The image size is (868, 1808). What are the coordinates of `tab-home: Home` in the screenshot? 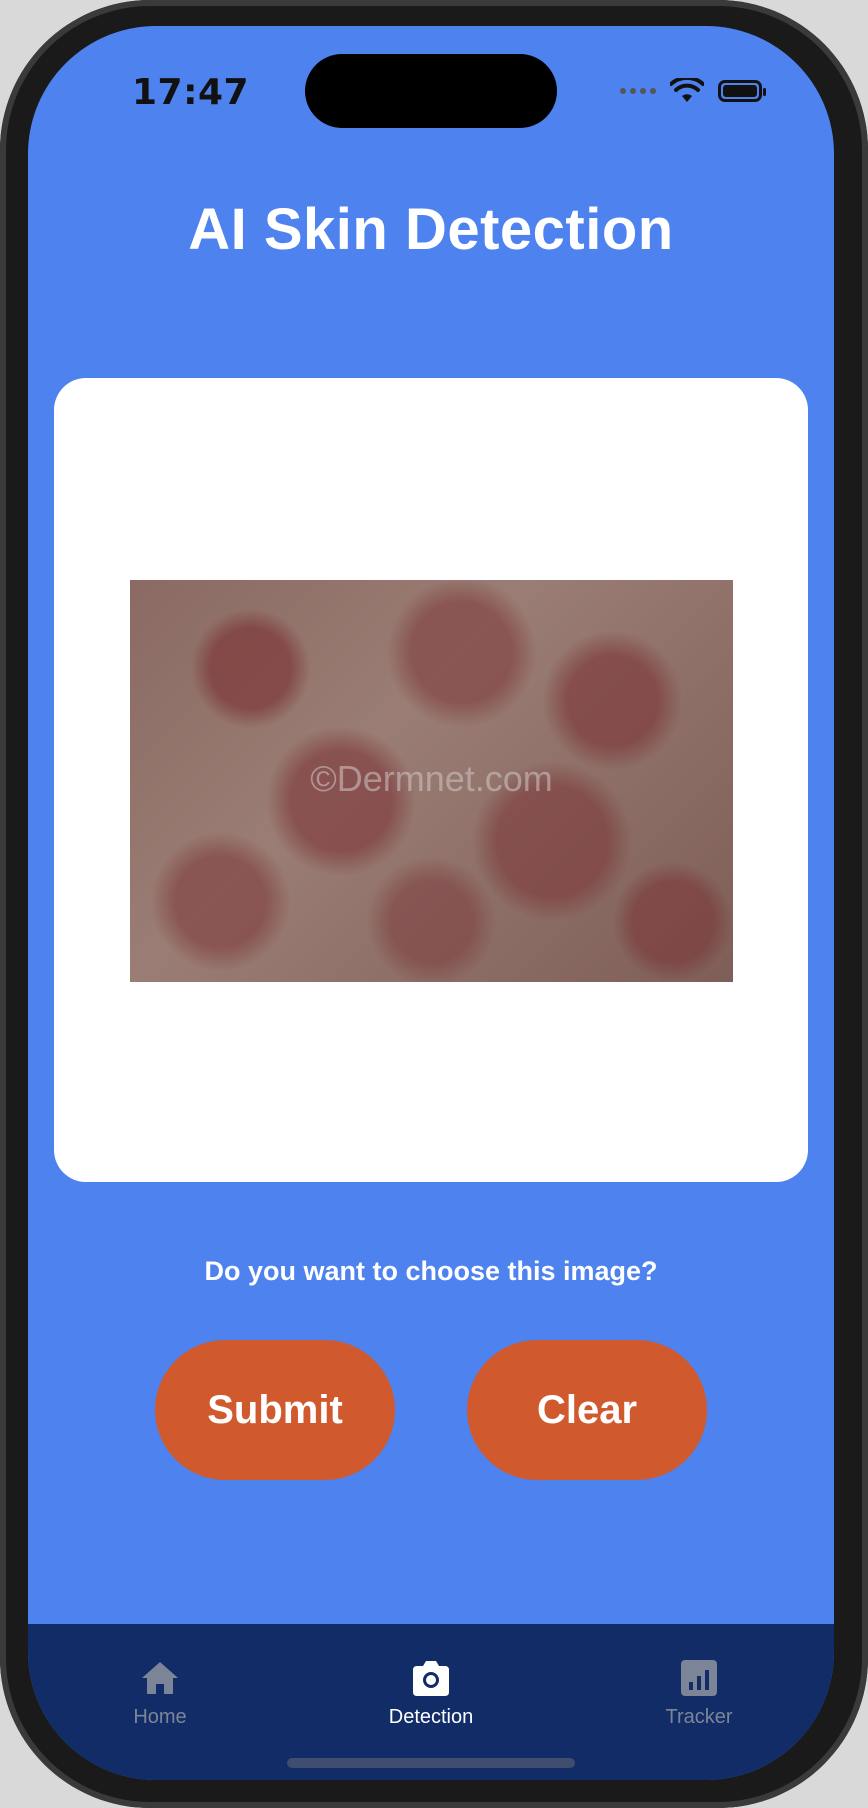 It's located at (160, 1693).